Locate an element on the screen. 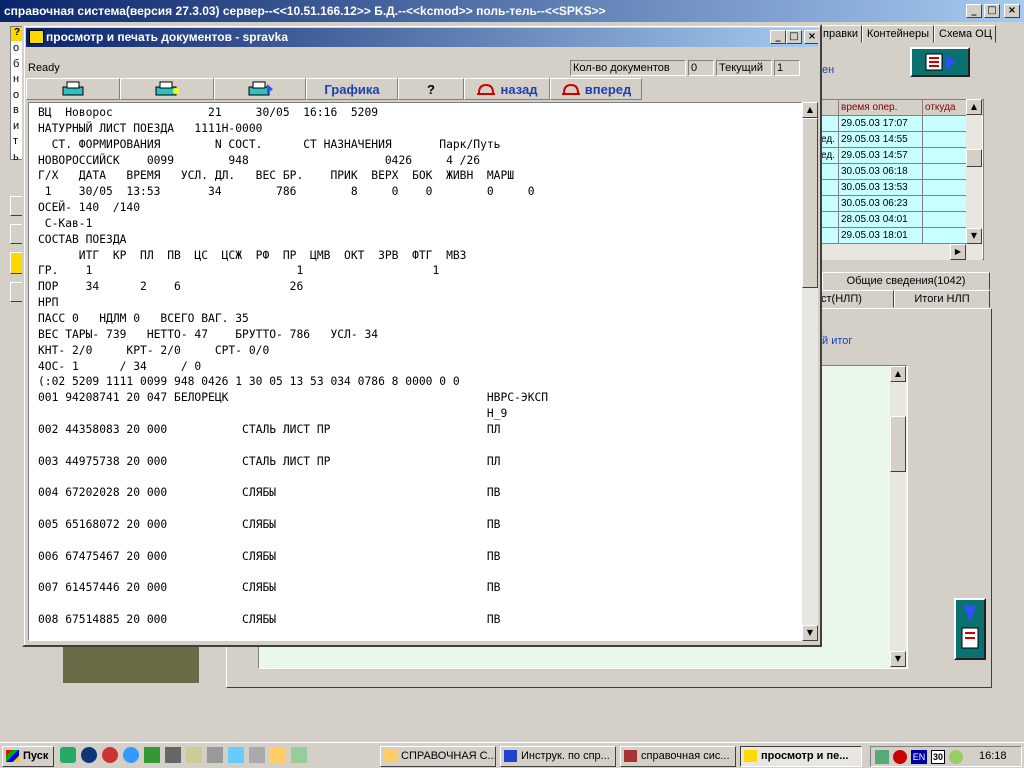  grid-cell-time: 30.05.03 06:18 is located at coordinates (881, 172).